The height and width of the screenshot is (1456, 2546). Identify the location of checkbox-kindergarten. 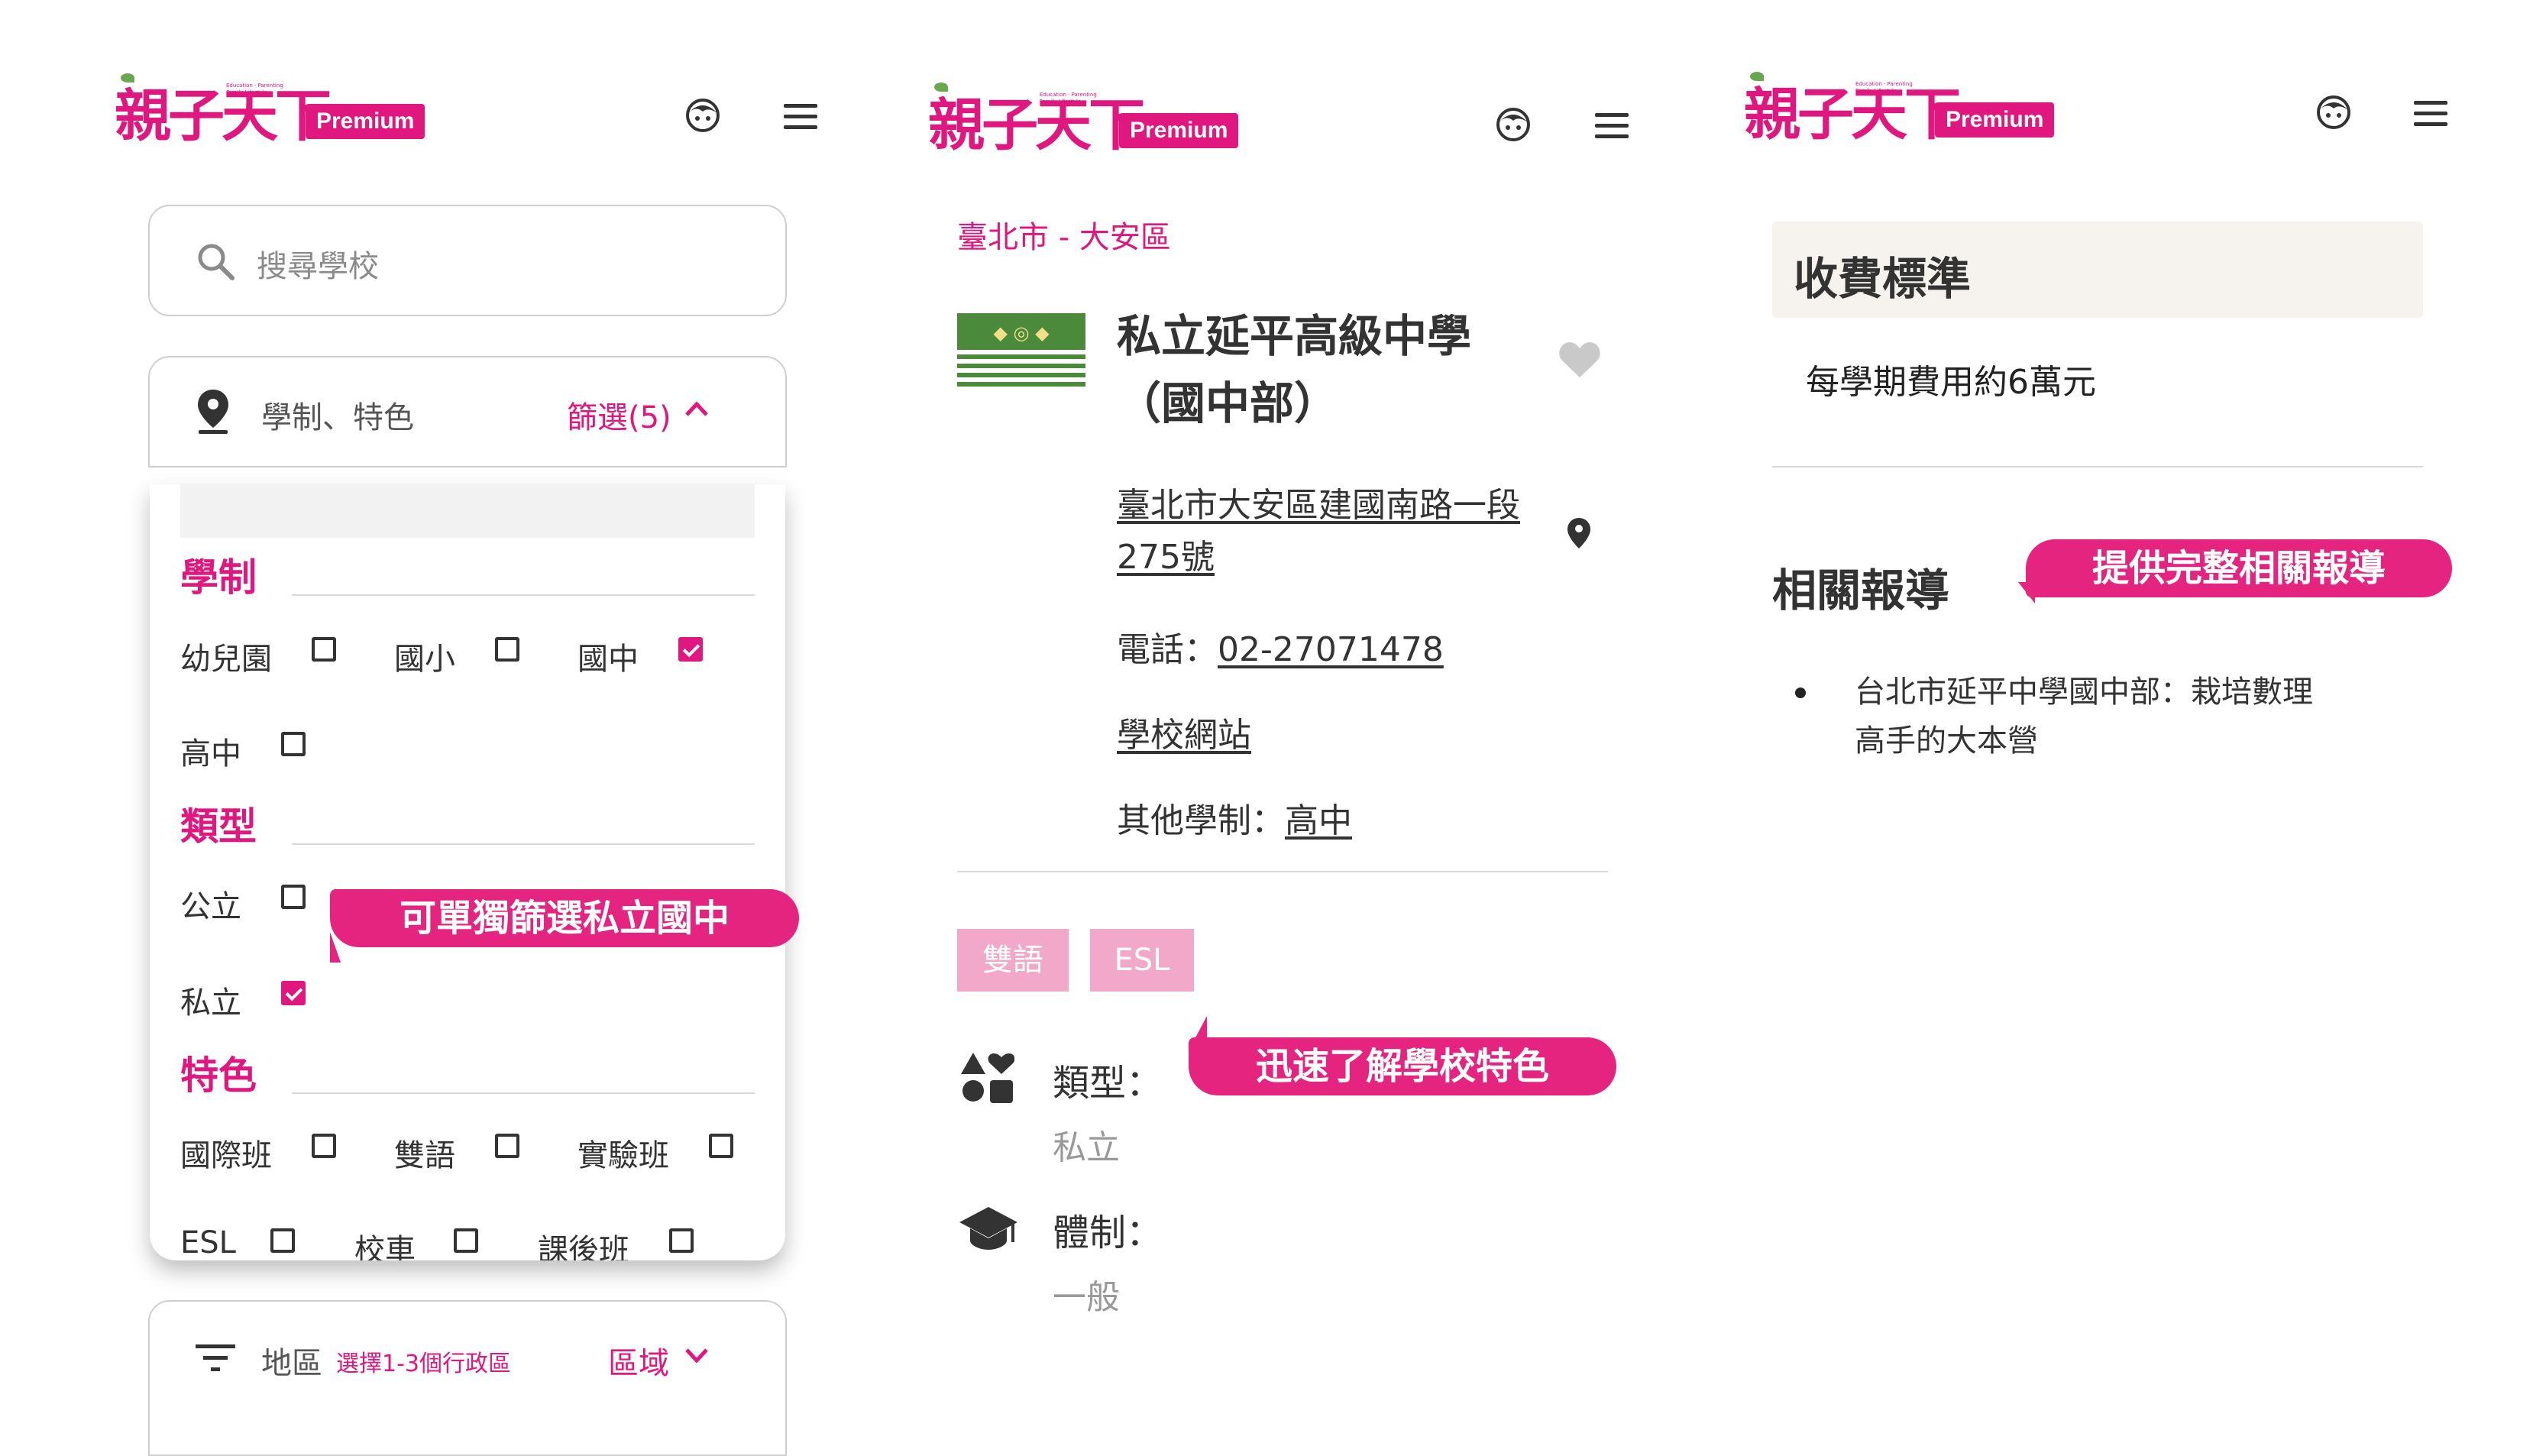
(324, 650).